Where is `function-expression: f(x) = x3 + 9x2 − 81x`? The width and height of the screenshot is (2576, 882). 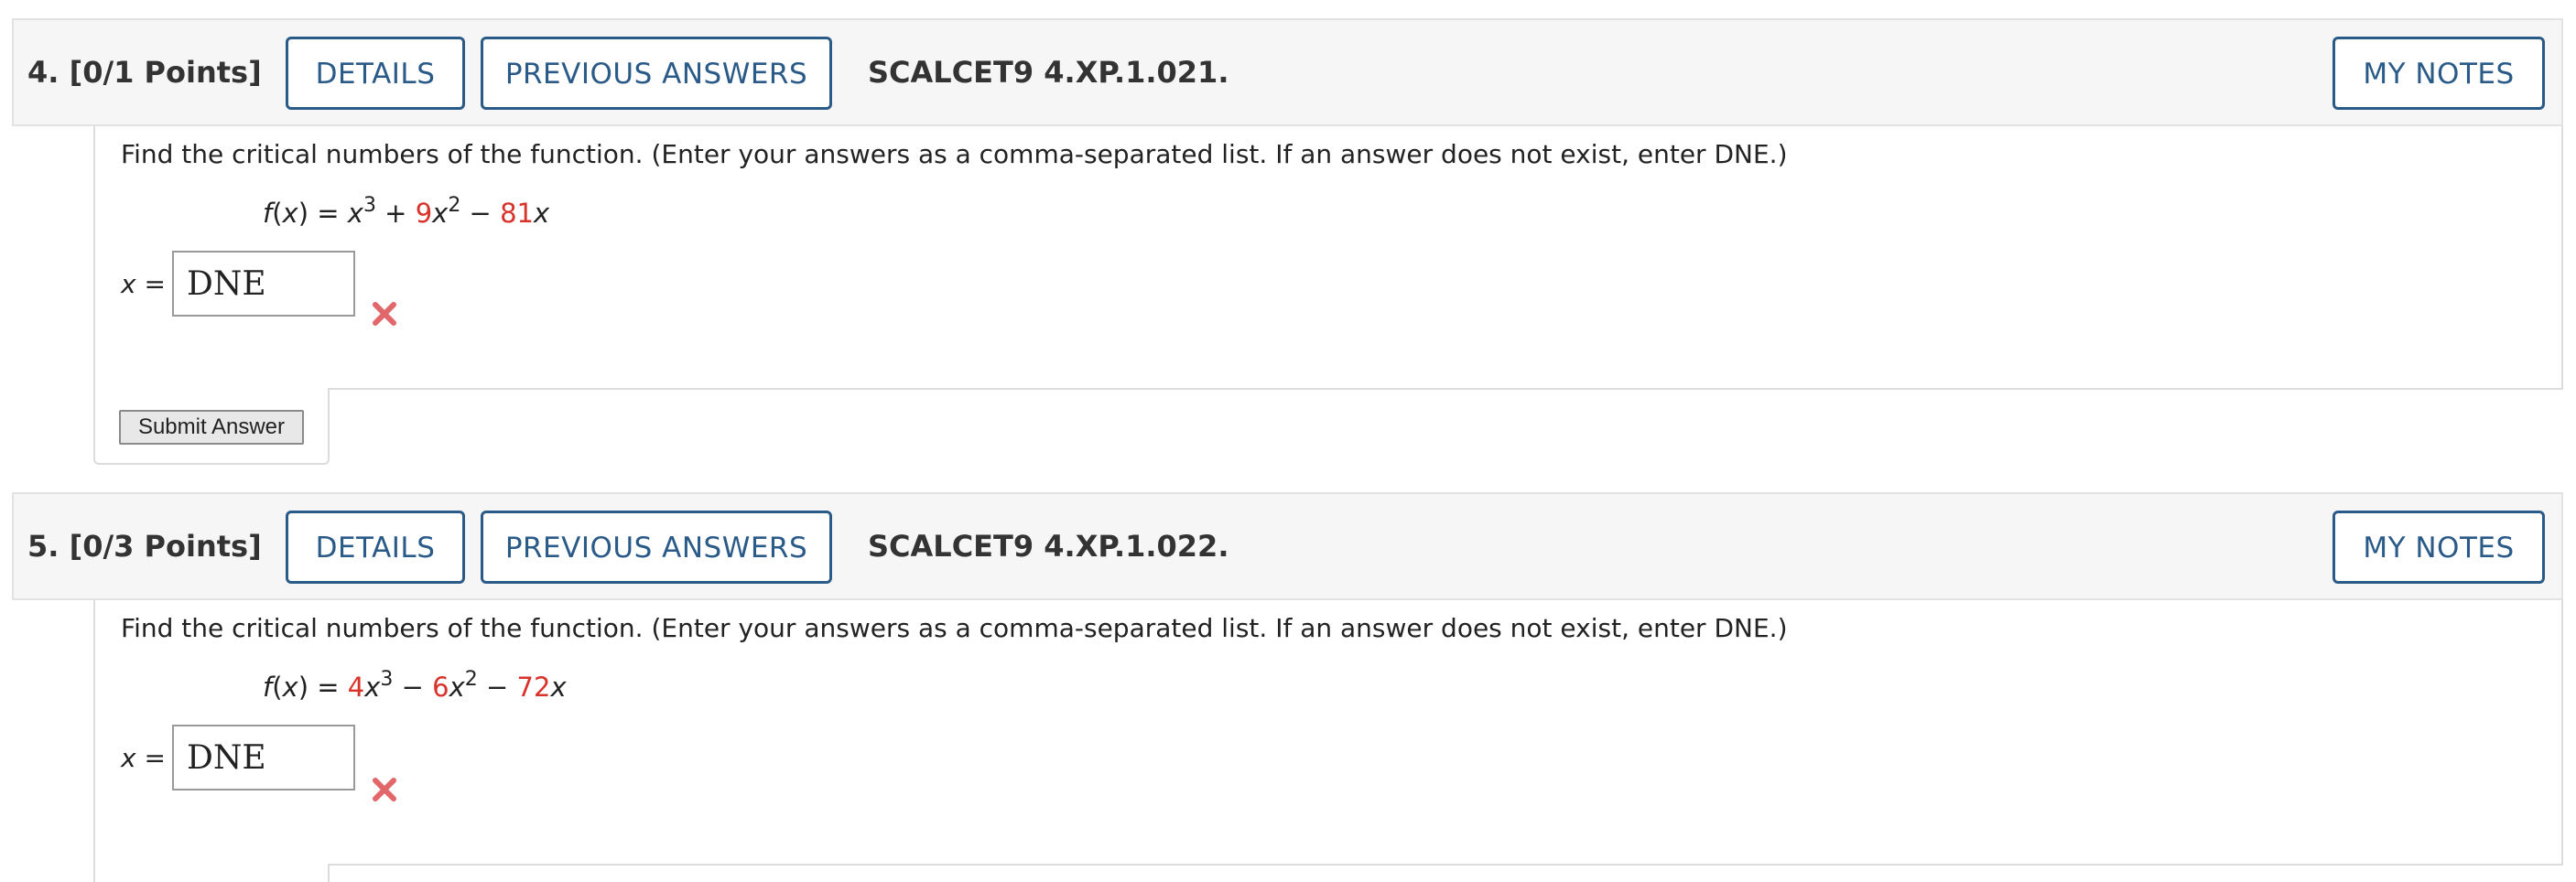
function-expression: f(x) = x3 + 9x2 − 81x is located at coordinates (407, 213).